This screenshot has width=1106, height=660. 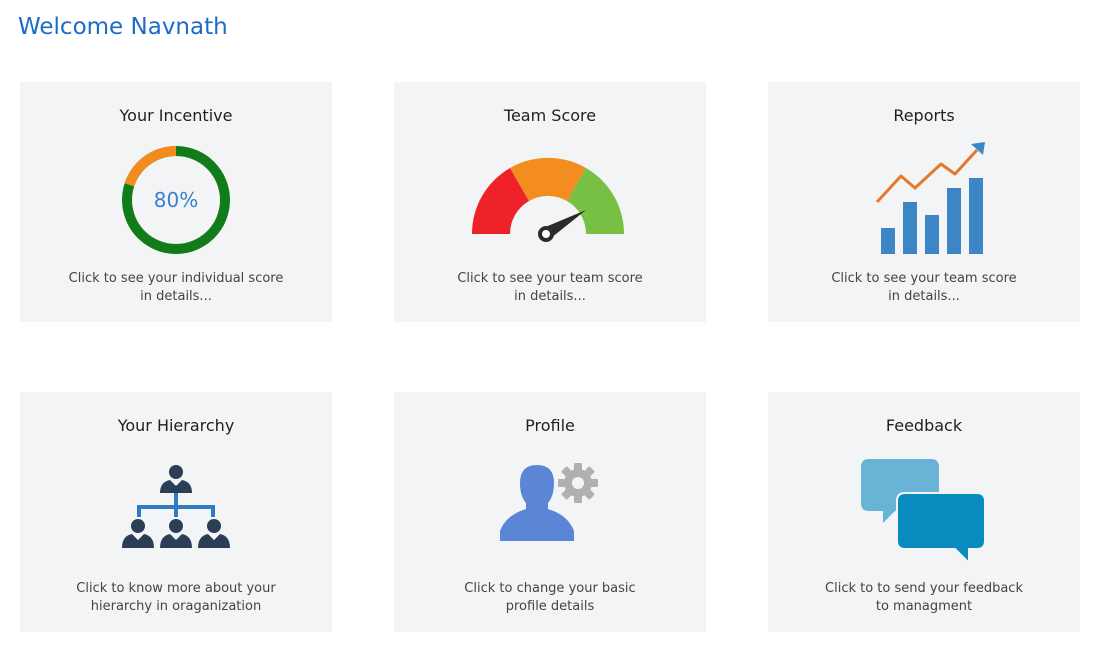 I want to click on card-title: Your Incentive, so click(x=176, y=115).